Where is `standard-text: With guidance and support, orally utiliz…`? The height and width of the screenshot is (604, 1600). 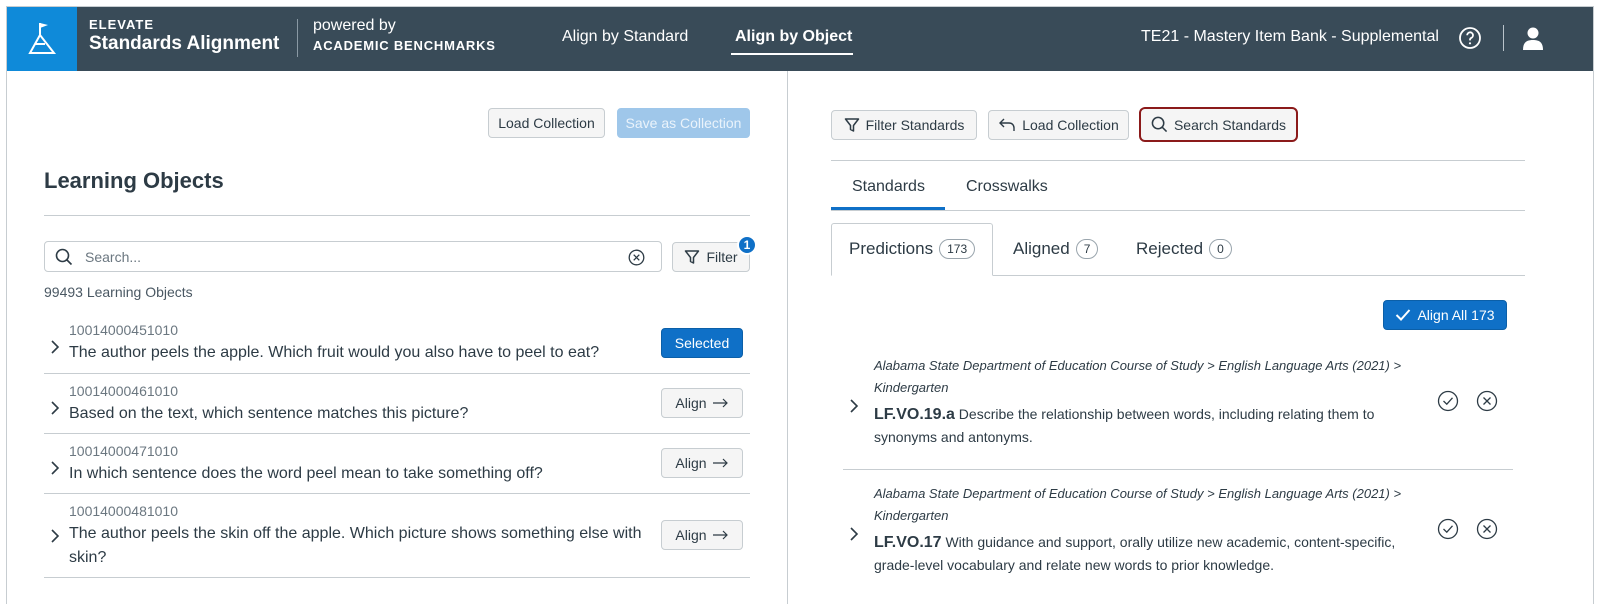 standard-text: With guidance and support, orally utiliz… is located at coordinates (1135, 553).